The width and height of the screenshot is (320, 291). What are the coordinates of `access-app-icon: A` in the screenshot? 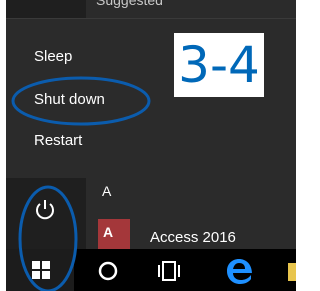 It's located at (114, 234).